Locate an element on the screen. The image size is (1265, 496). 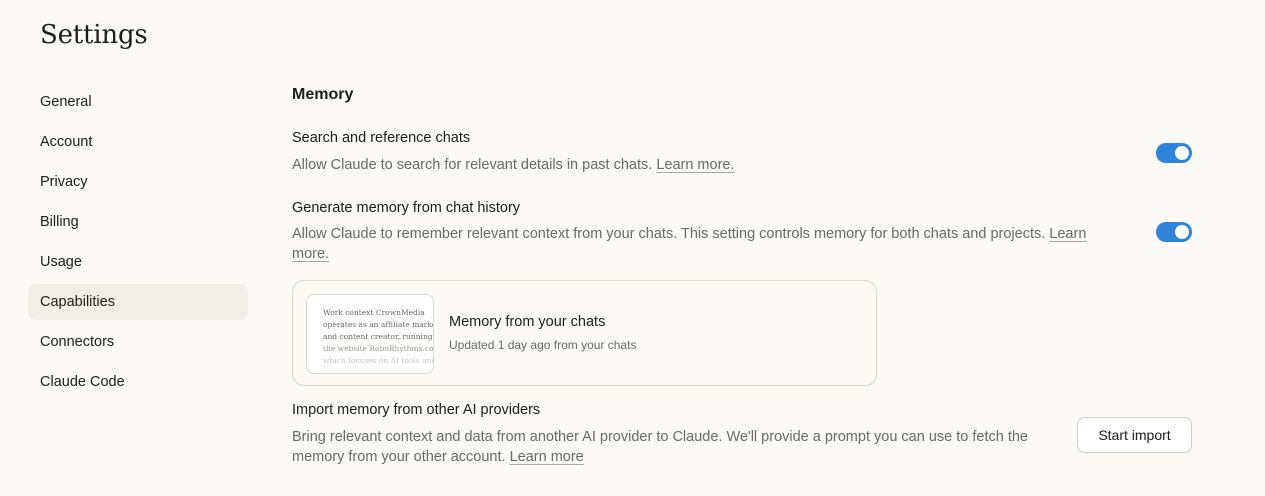
memory-card-title: Memory from your chats is located at coordinates (527, 322).